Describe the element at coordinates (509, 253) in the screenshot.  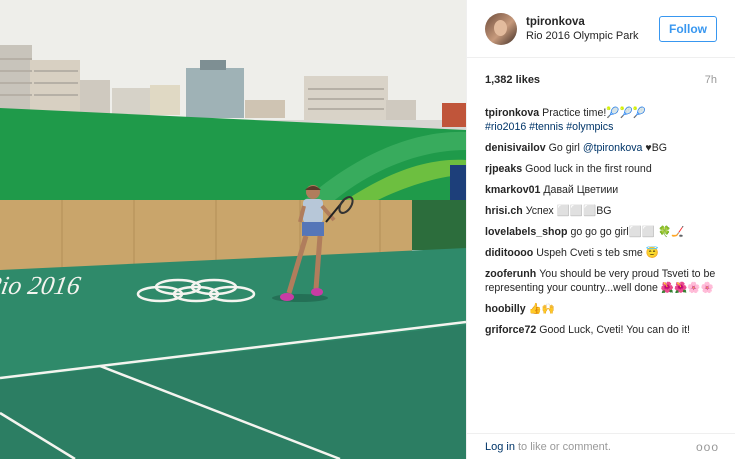
I see `comment-username: diditoooo` at that location.